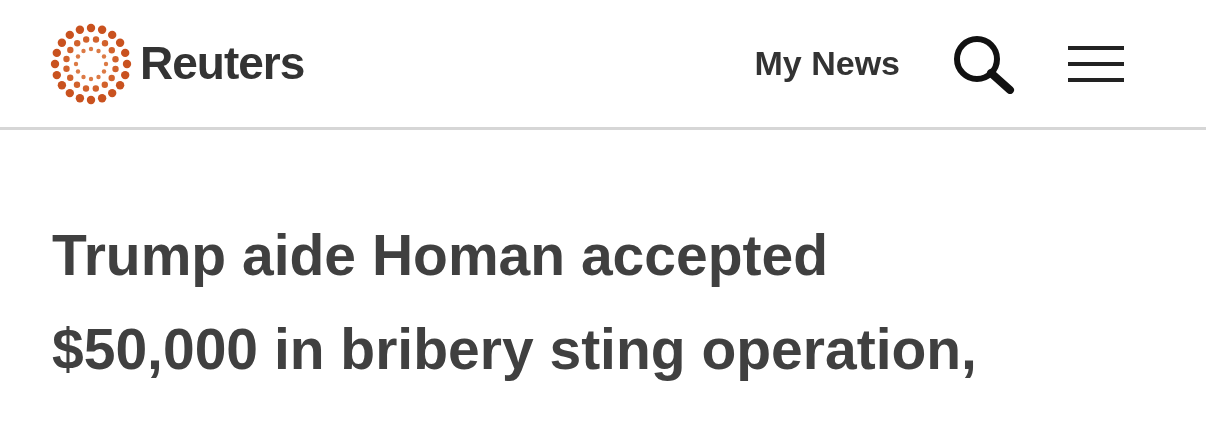  I want to click on menu-button, so click(1096, 63).